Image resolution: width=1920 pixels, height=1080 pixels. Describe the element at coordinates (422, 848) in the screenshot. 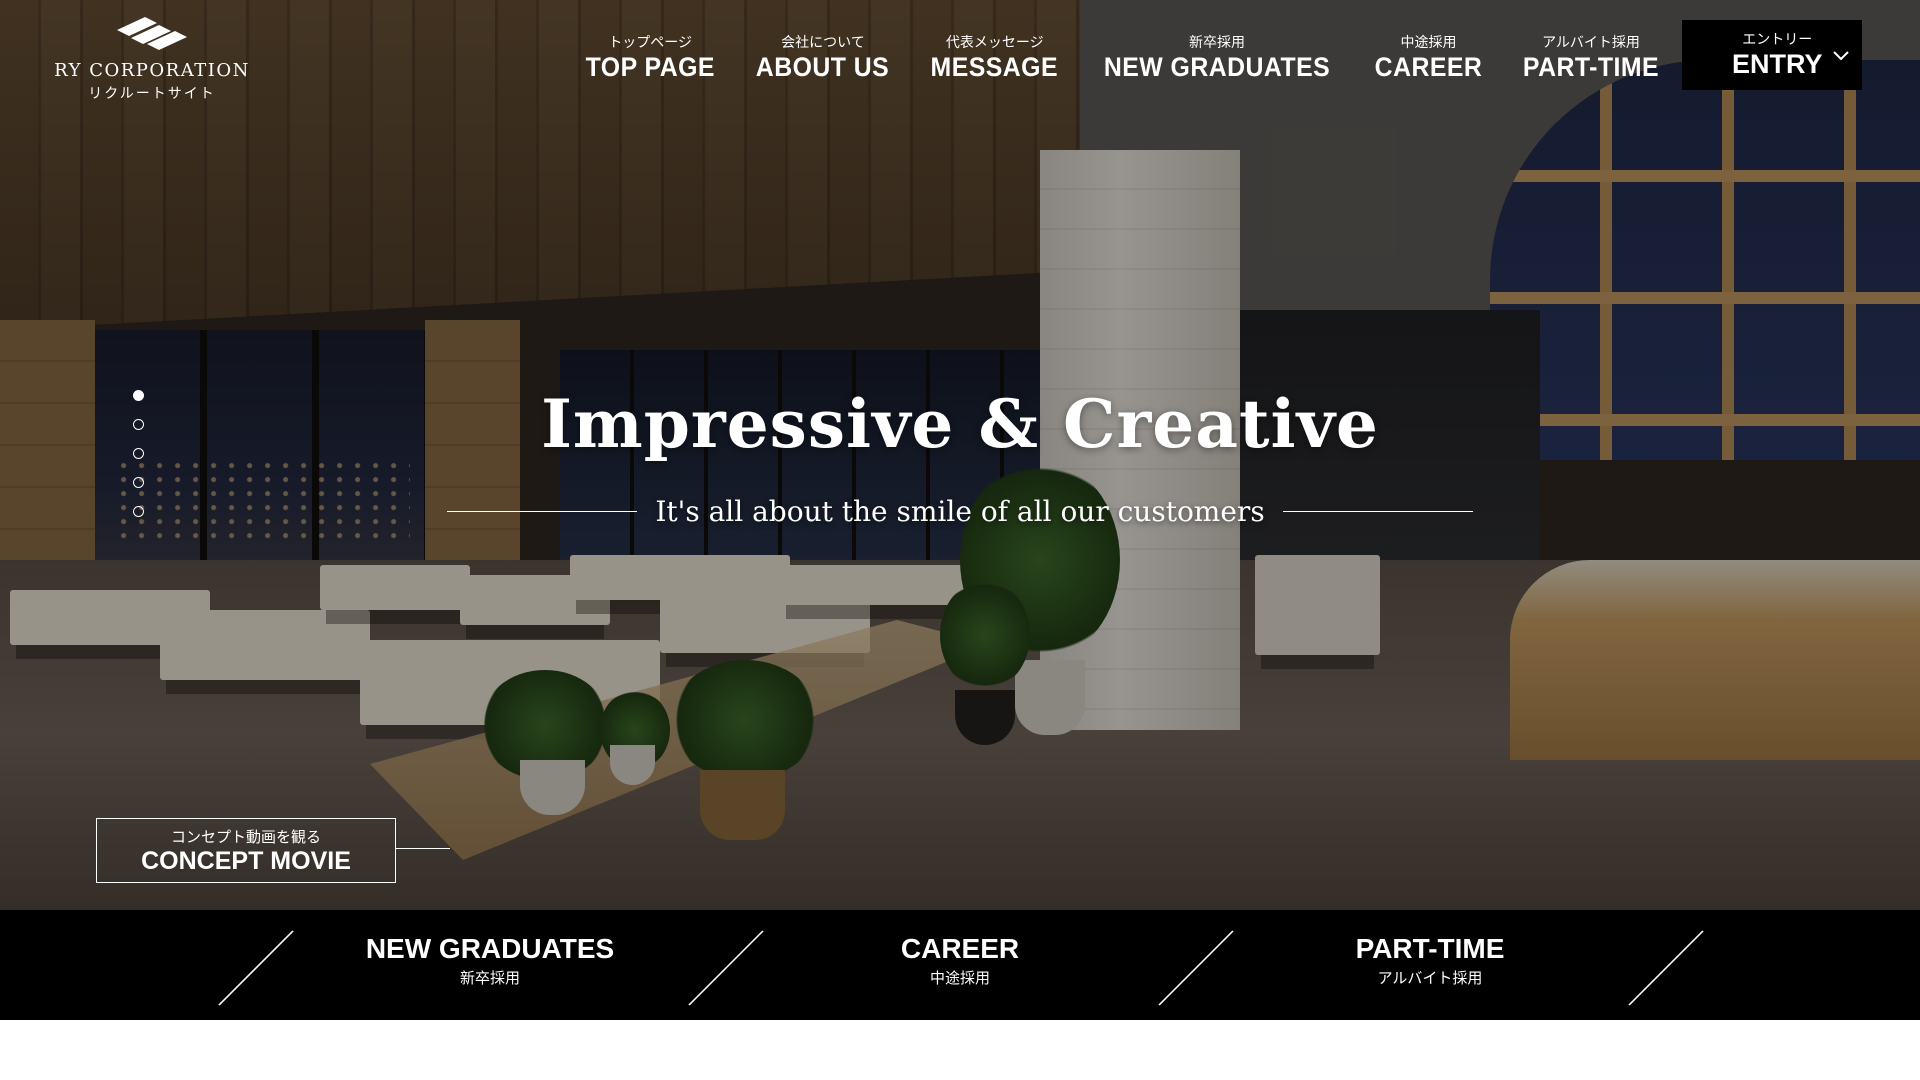

I see `concept-movie-arrow-line` at that location.